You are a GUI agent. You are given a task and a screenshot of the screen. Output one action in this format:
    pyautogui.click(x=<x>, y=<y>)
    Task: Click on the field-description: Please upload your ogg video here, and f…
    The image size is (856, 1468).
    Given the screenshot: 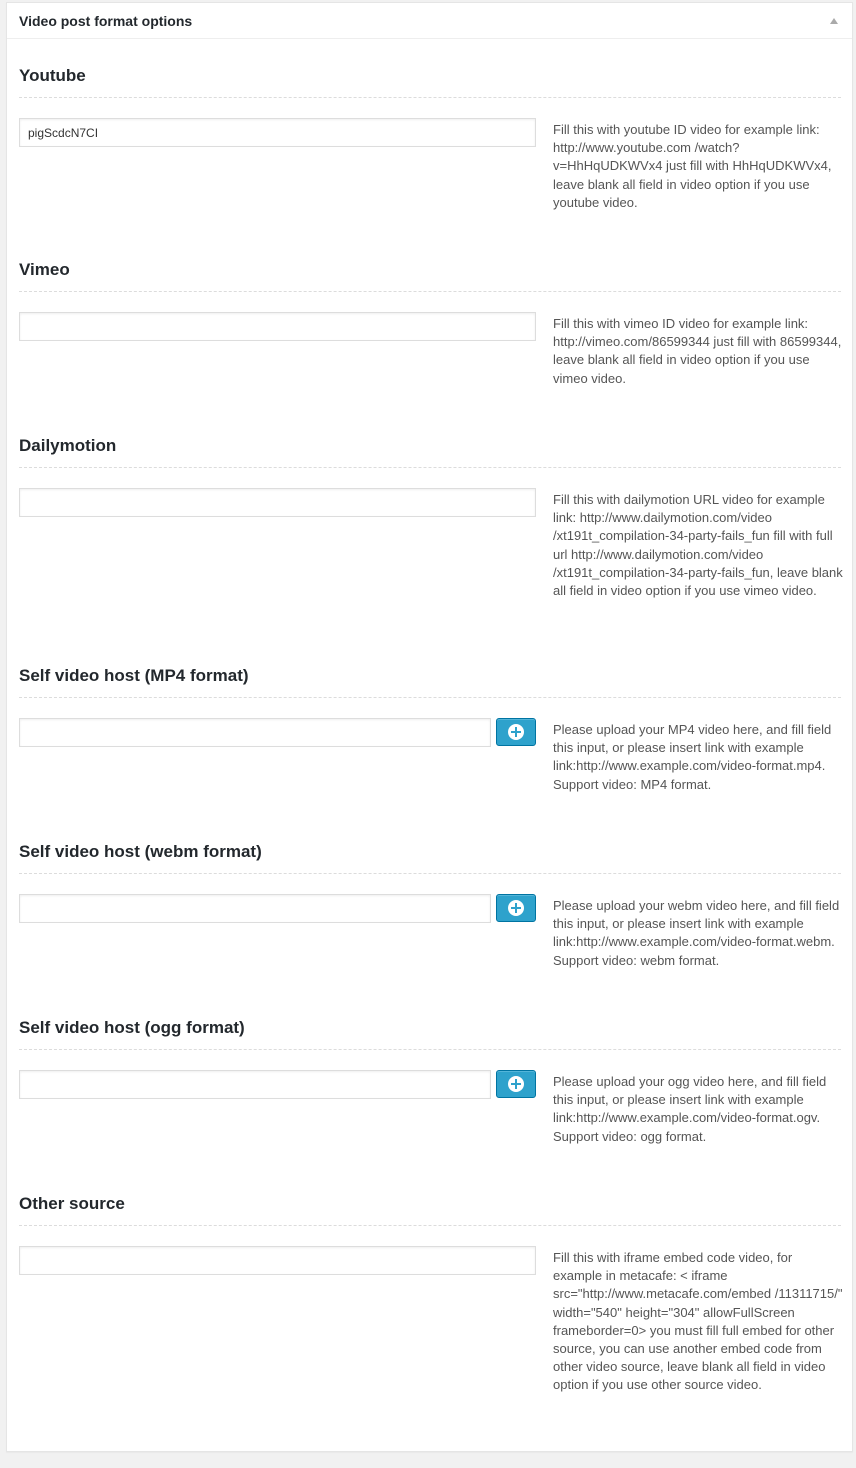 What is the action you would take?
    pyautogui.click(x=690, y=1109)
    